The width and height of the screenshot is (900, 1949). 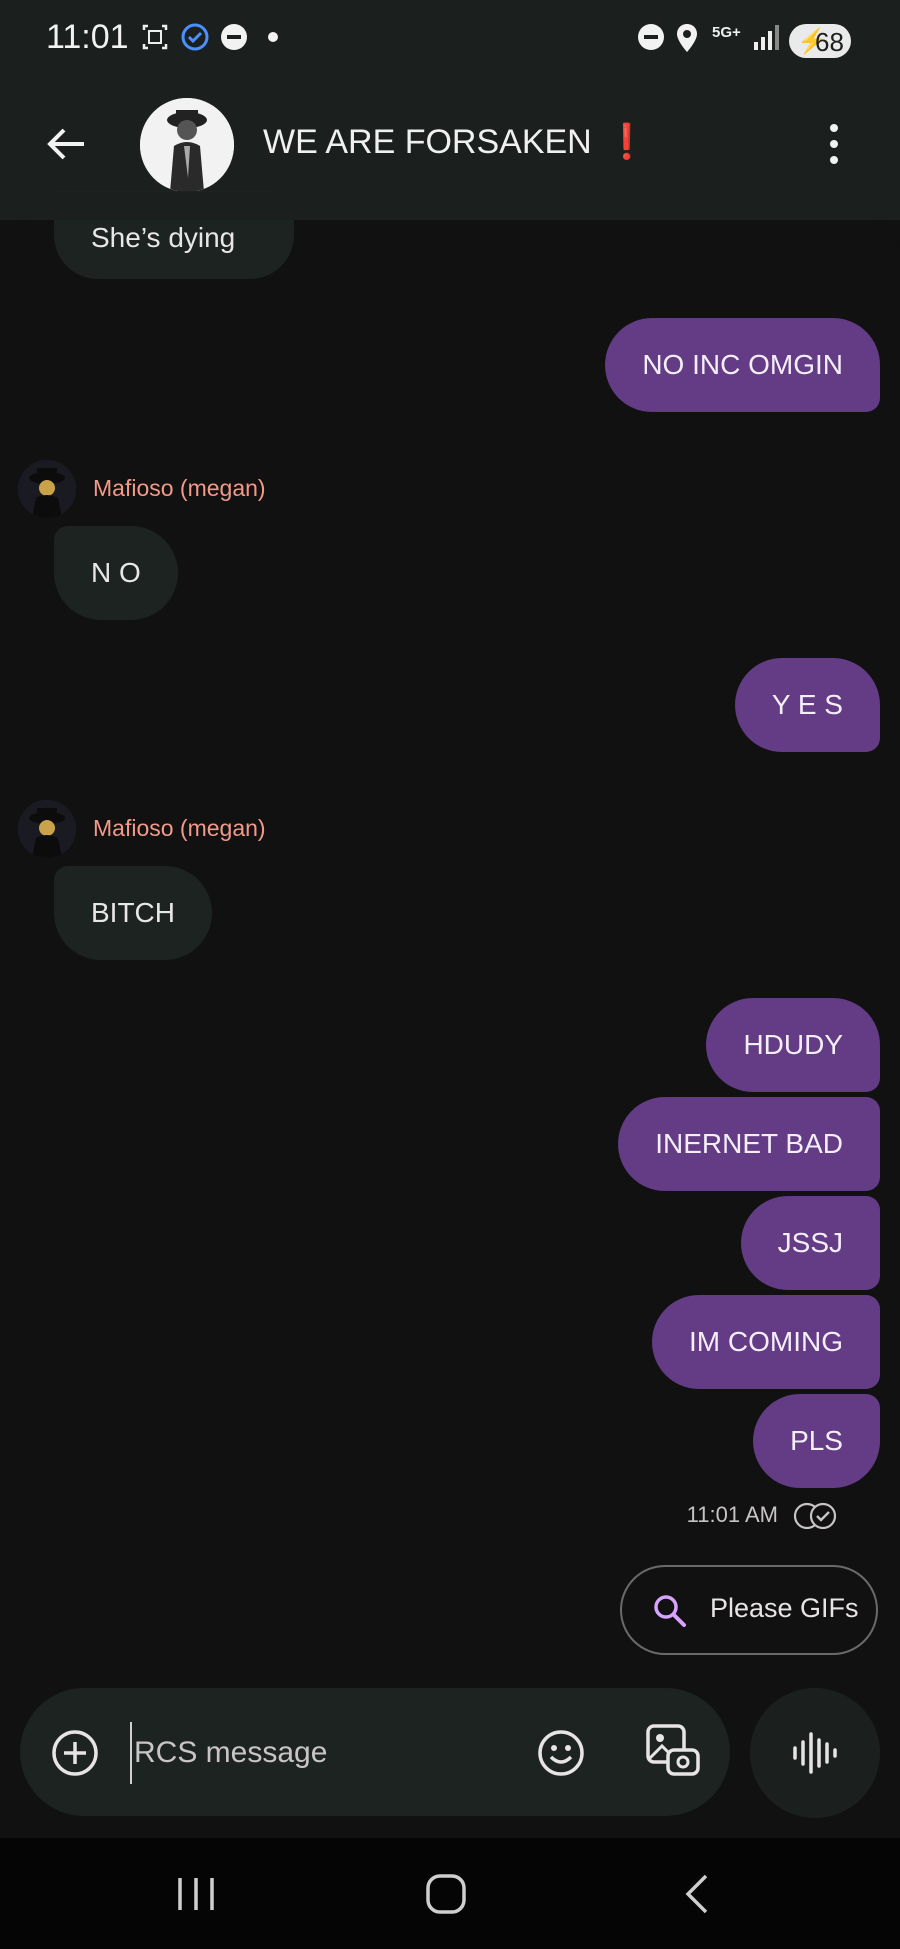 I want to click on message-text: She’s dying, so click(x=163, y=237).